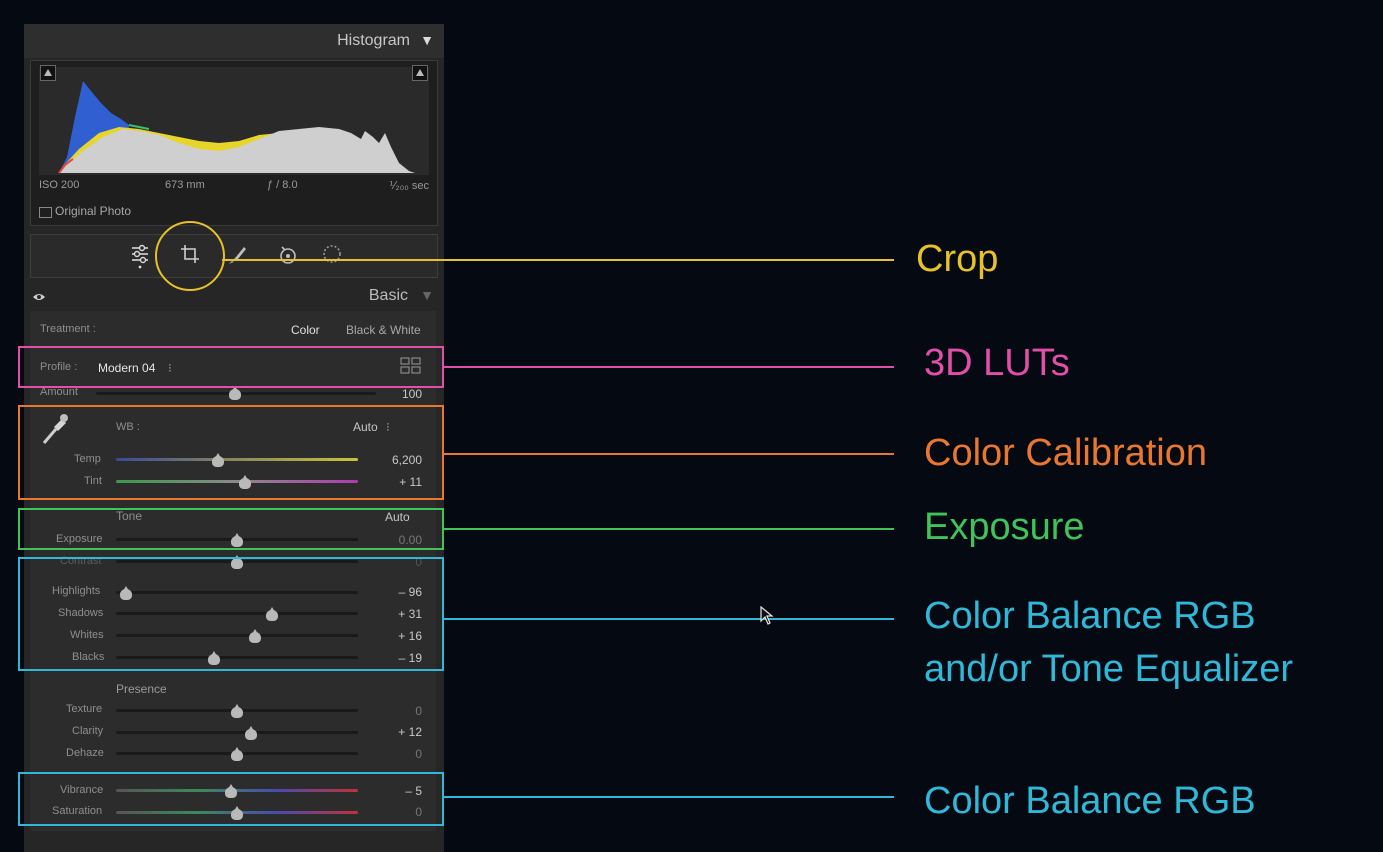  I want to click on treatment-label: Treatment :, so click(68, 329).